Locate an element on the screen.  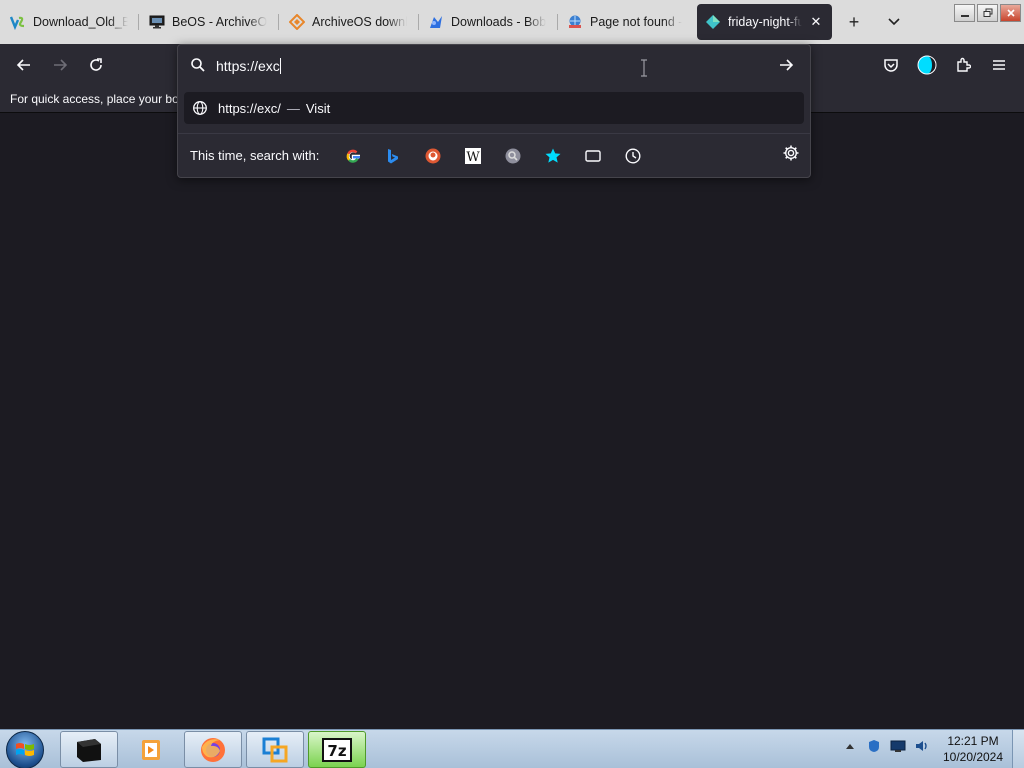
google-search-button is located at coordinates (353, 156).